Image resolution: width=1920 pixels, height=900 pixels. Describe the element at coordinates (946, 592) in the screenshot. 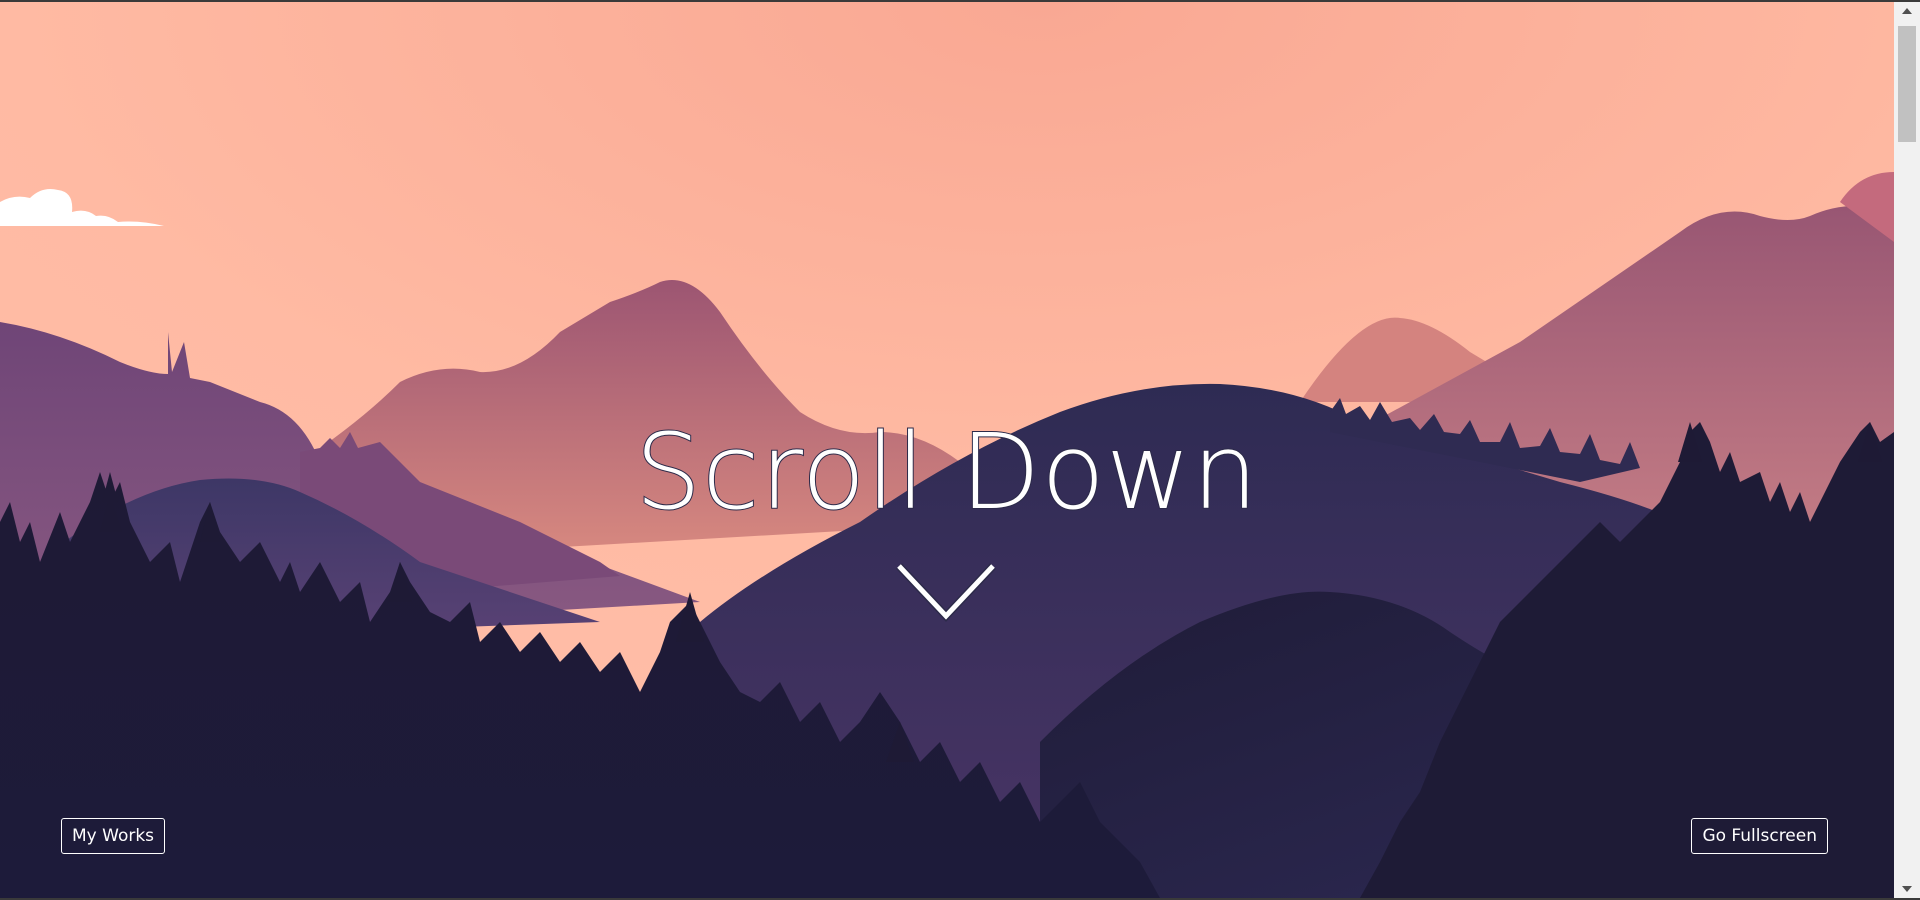

I see `chevron-down-icon` at that location.